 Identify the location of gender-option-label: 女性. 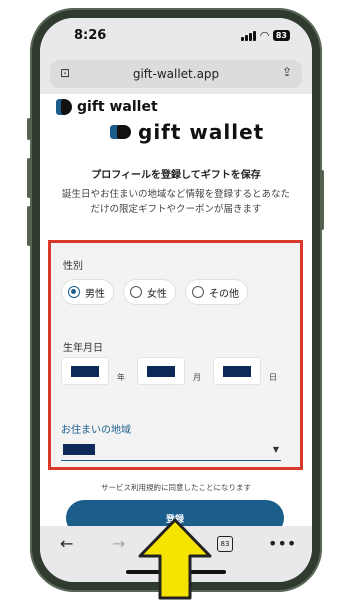
(157, 294).